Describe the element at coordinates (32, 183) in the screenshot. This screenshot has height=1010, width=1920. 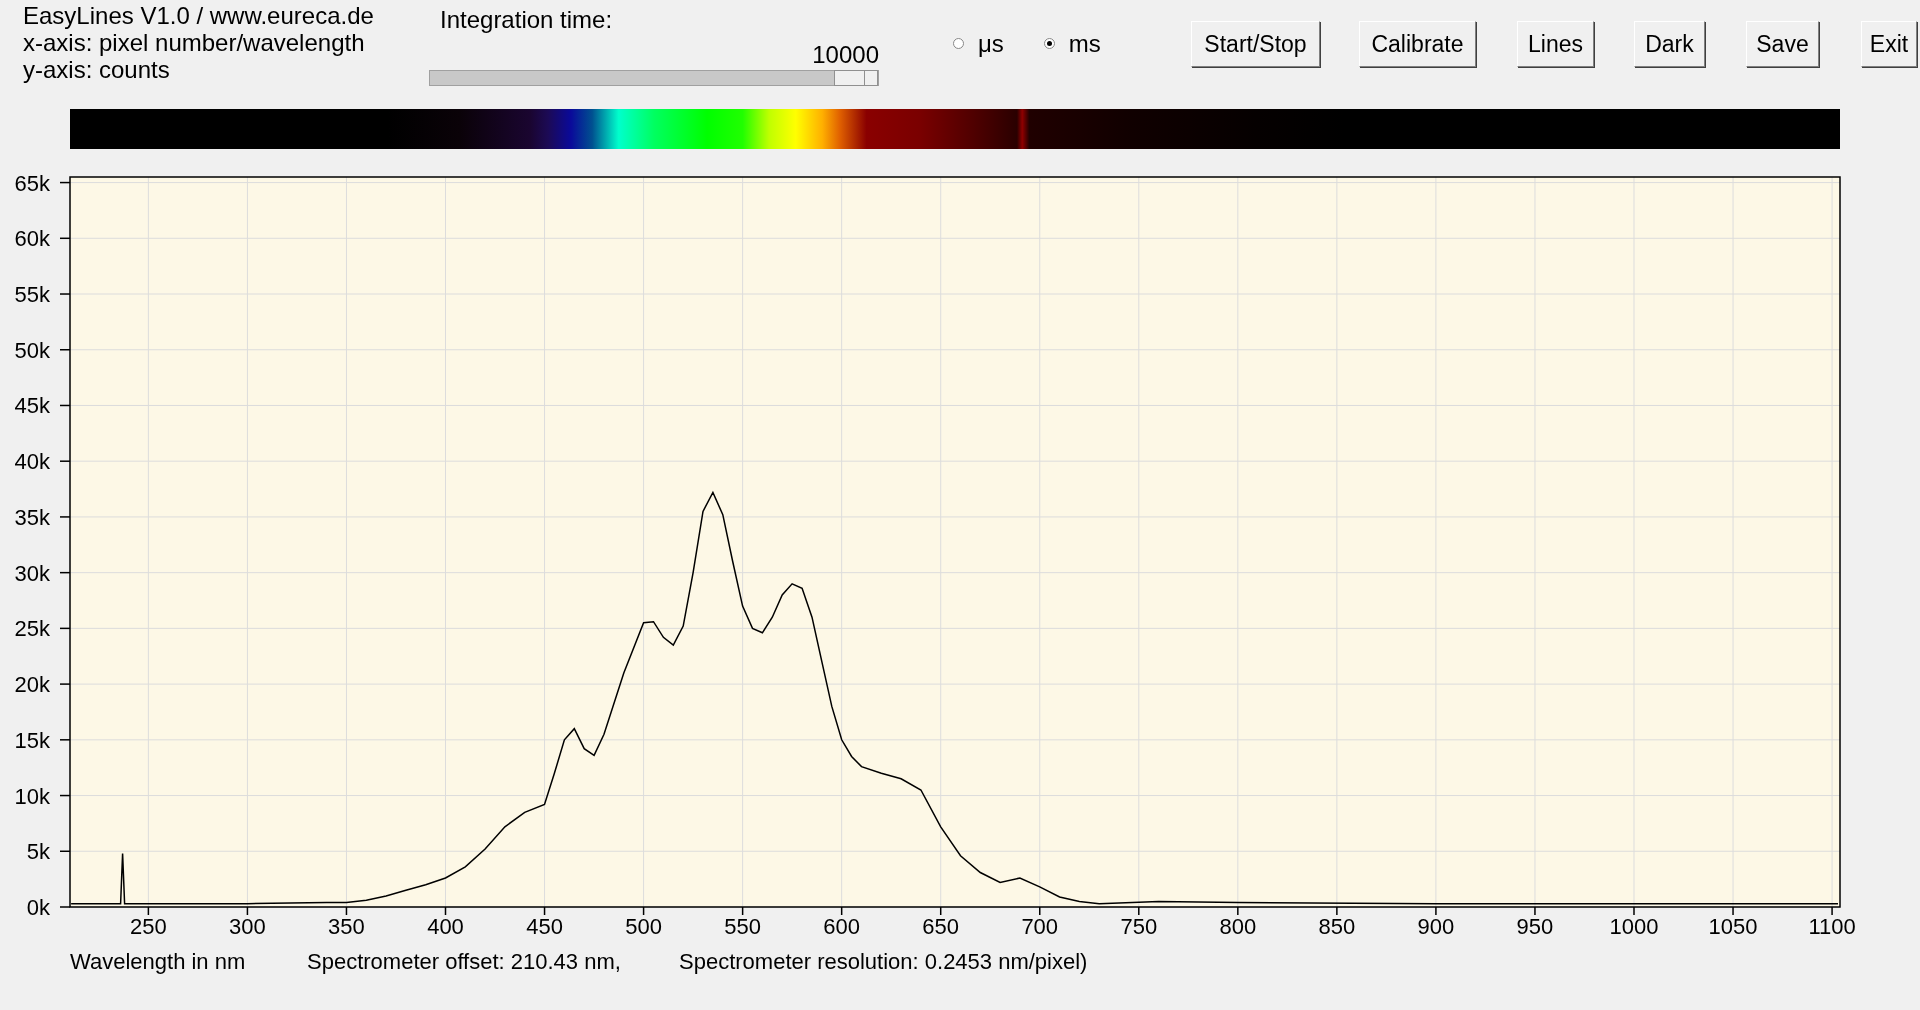
I see `y-tick-label: 65k` at that location.